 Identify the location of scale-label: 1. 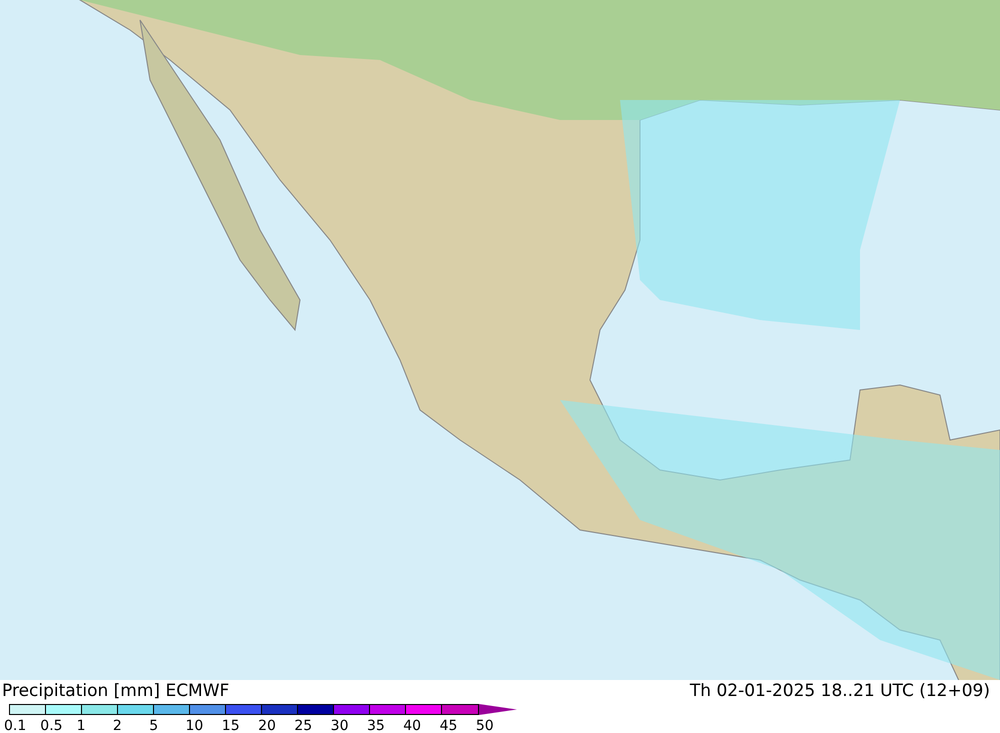
(81, 725).